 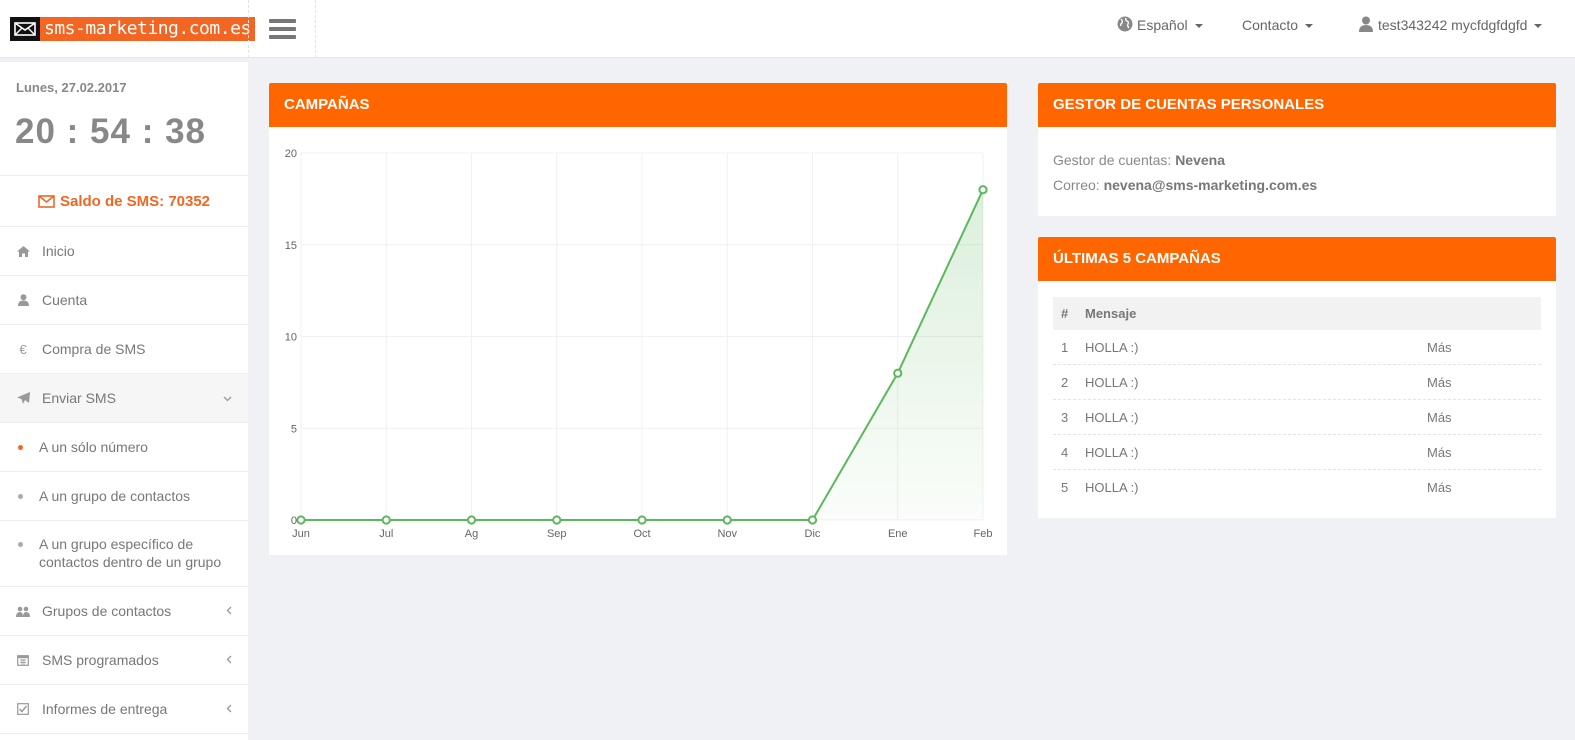 What do you see at coordinates (1139, 160) in the screenshot?
I see `account-manager-line: Gestor de cuentas: Nevena` at bounding box center [1139, 160].